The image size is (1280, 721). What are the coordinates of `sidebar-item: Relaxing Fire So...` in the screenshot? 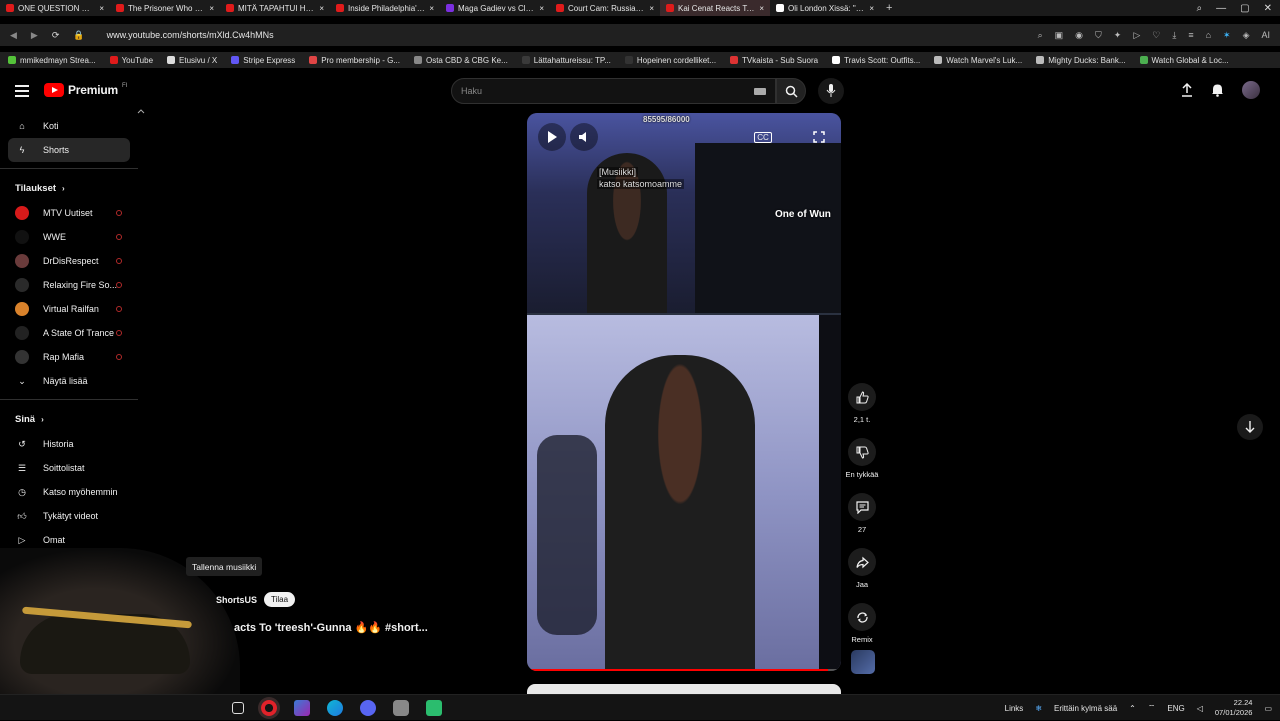 It's located at (70, 285).